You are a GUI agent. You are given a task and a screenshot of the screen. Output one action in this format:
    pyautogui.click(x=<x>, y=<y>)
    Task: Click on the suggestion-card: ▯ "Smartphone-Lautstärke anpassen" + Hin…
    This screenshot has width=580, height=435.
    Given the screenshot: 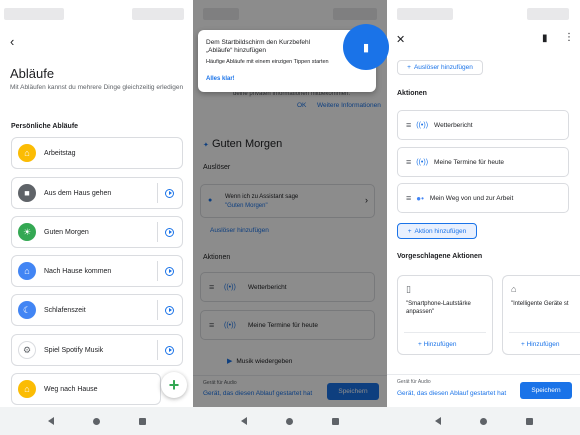 What is the action you would take?
    pyautogui.click(x=445, y=315)
    